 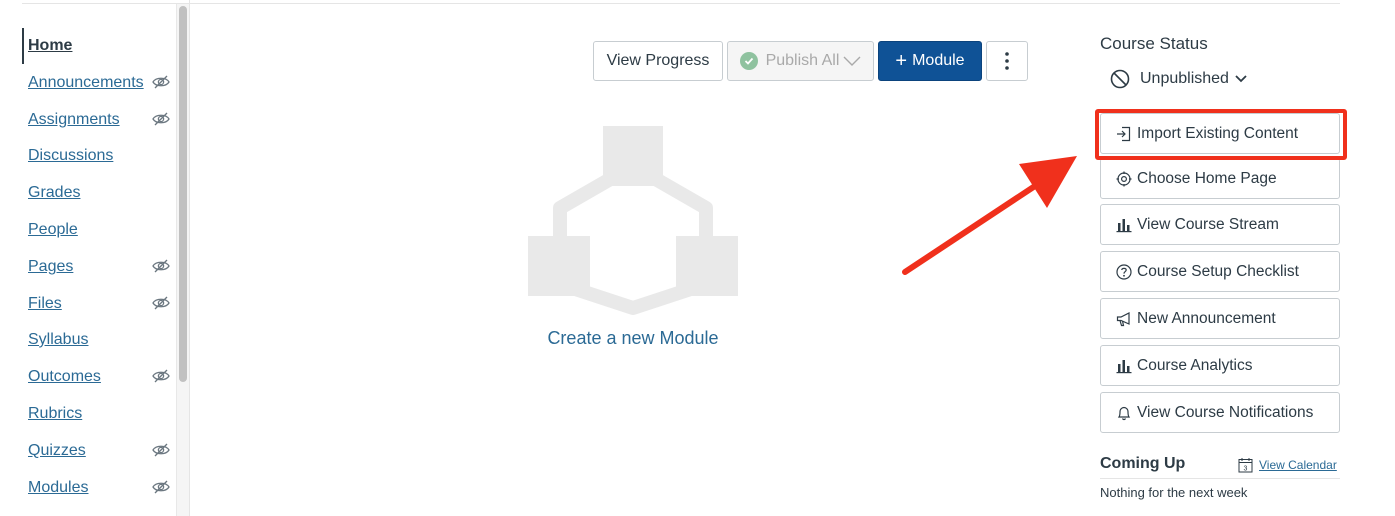 I want to click on question-circle-icon, so click(x=1123, y=271).